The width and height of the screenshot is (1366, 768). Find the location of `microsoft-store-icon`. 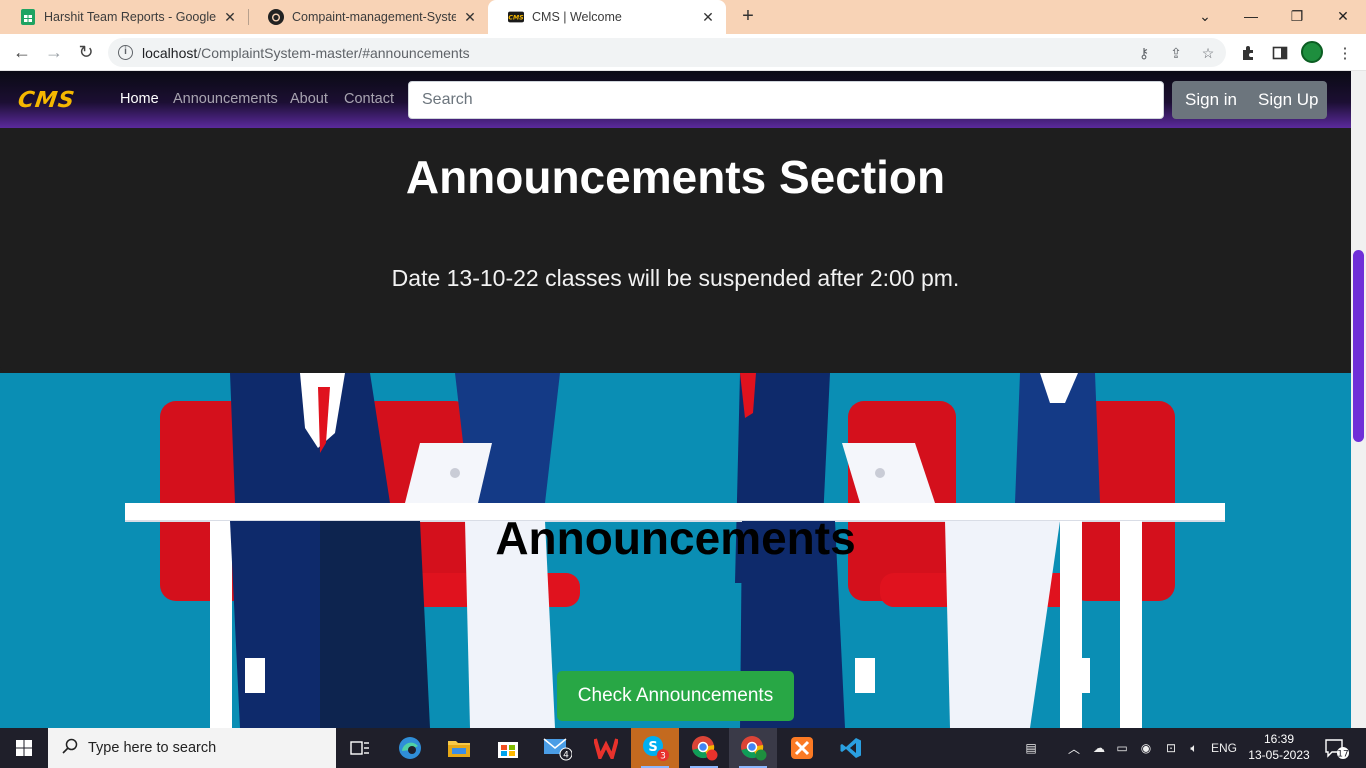

microsoft-store-icon is located at coordinates (508, 748).